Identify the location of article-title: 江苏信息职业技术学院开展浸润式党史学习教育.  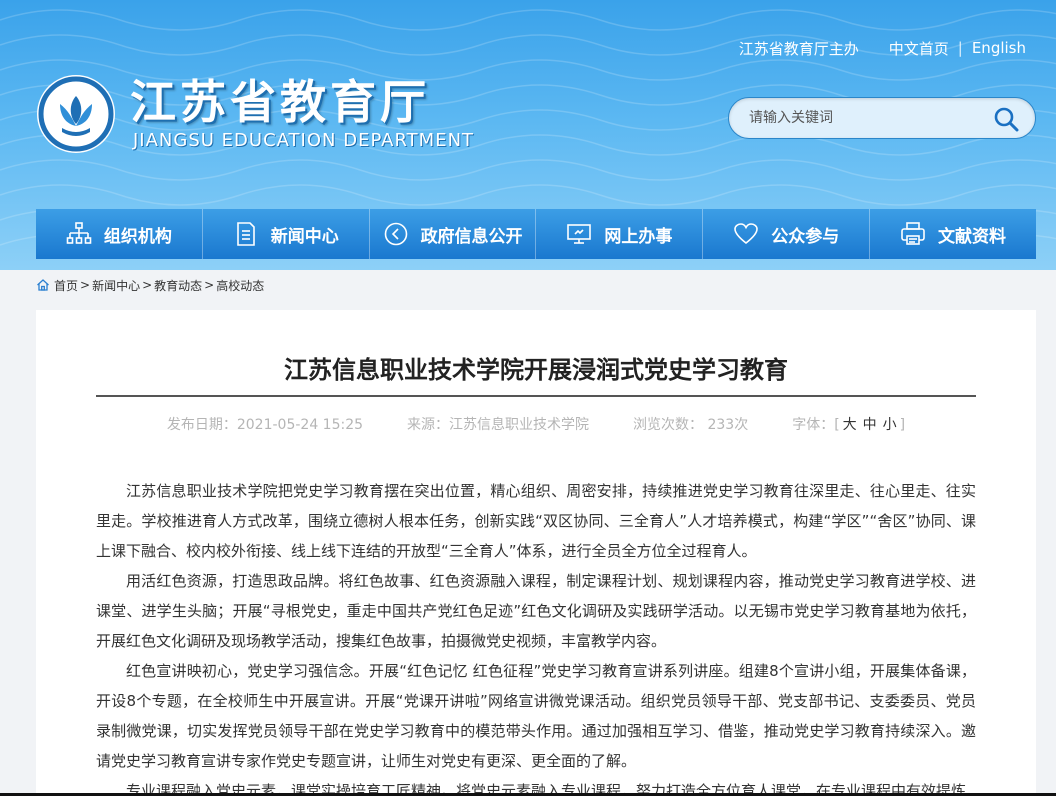
(536, 370).